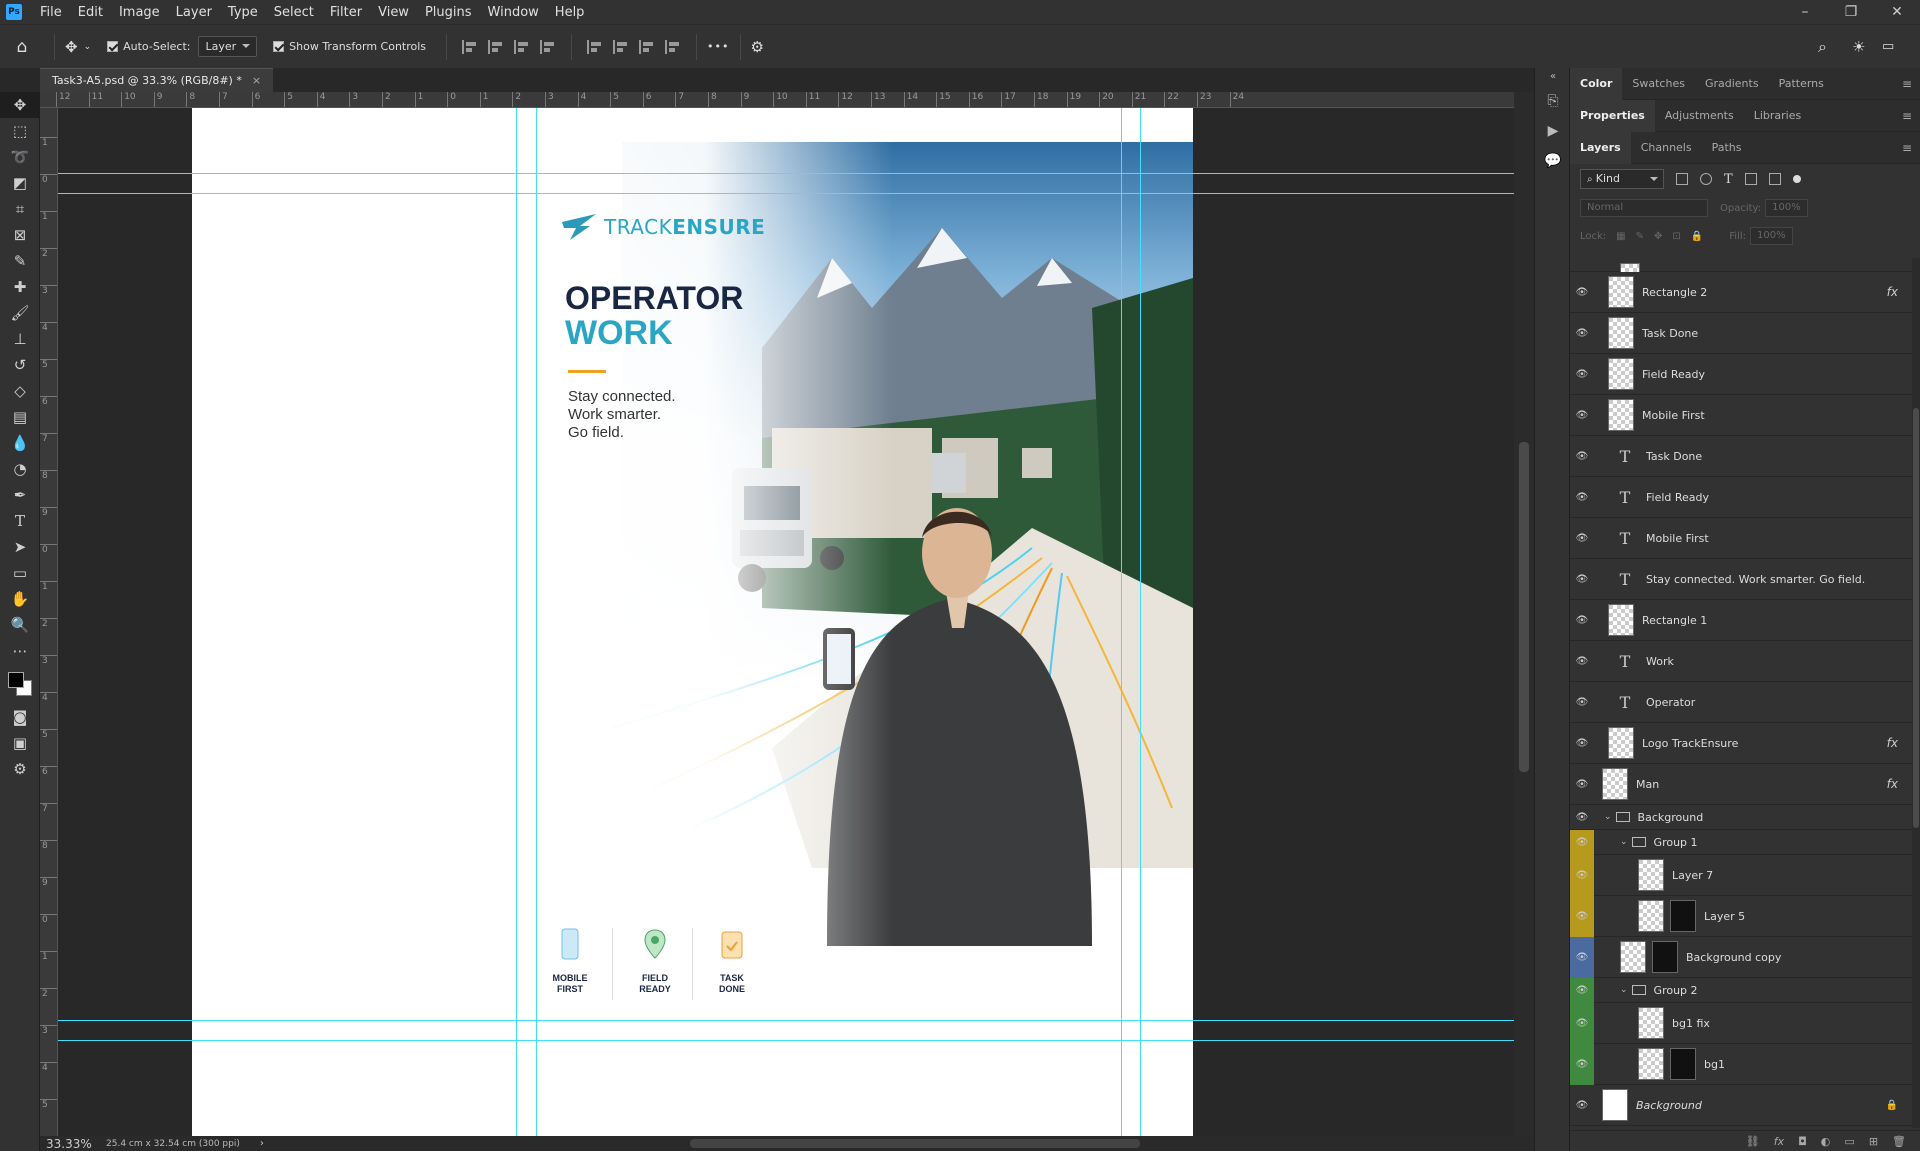 The image size is (1920, 1151). What do you see at coordinates (20, 469) in the screenshot?
I see `dodge-tool-icon: ◔` at bounding box center [20, 469].